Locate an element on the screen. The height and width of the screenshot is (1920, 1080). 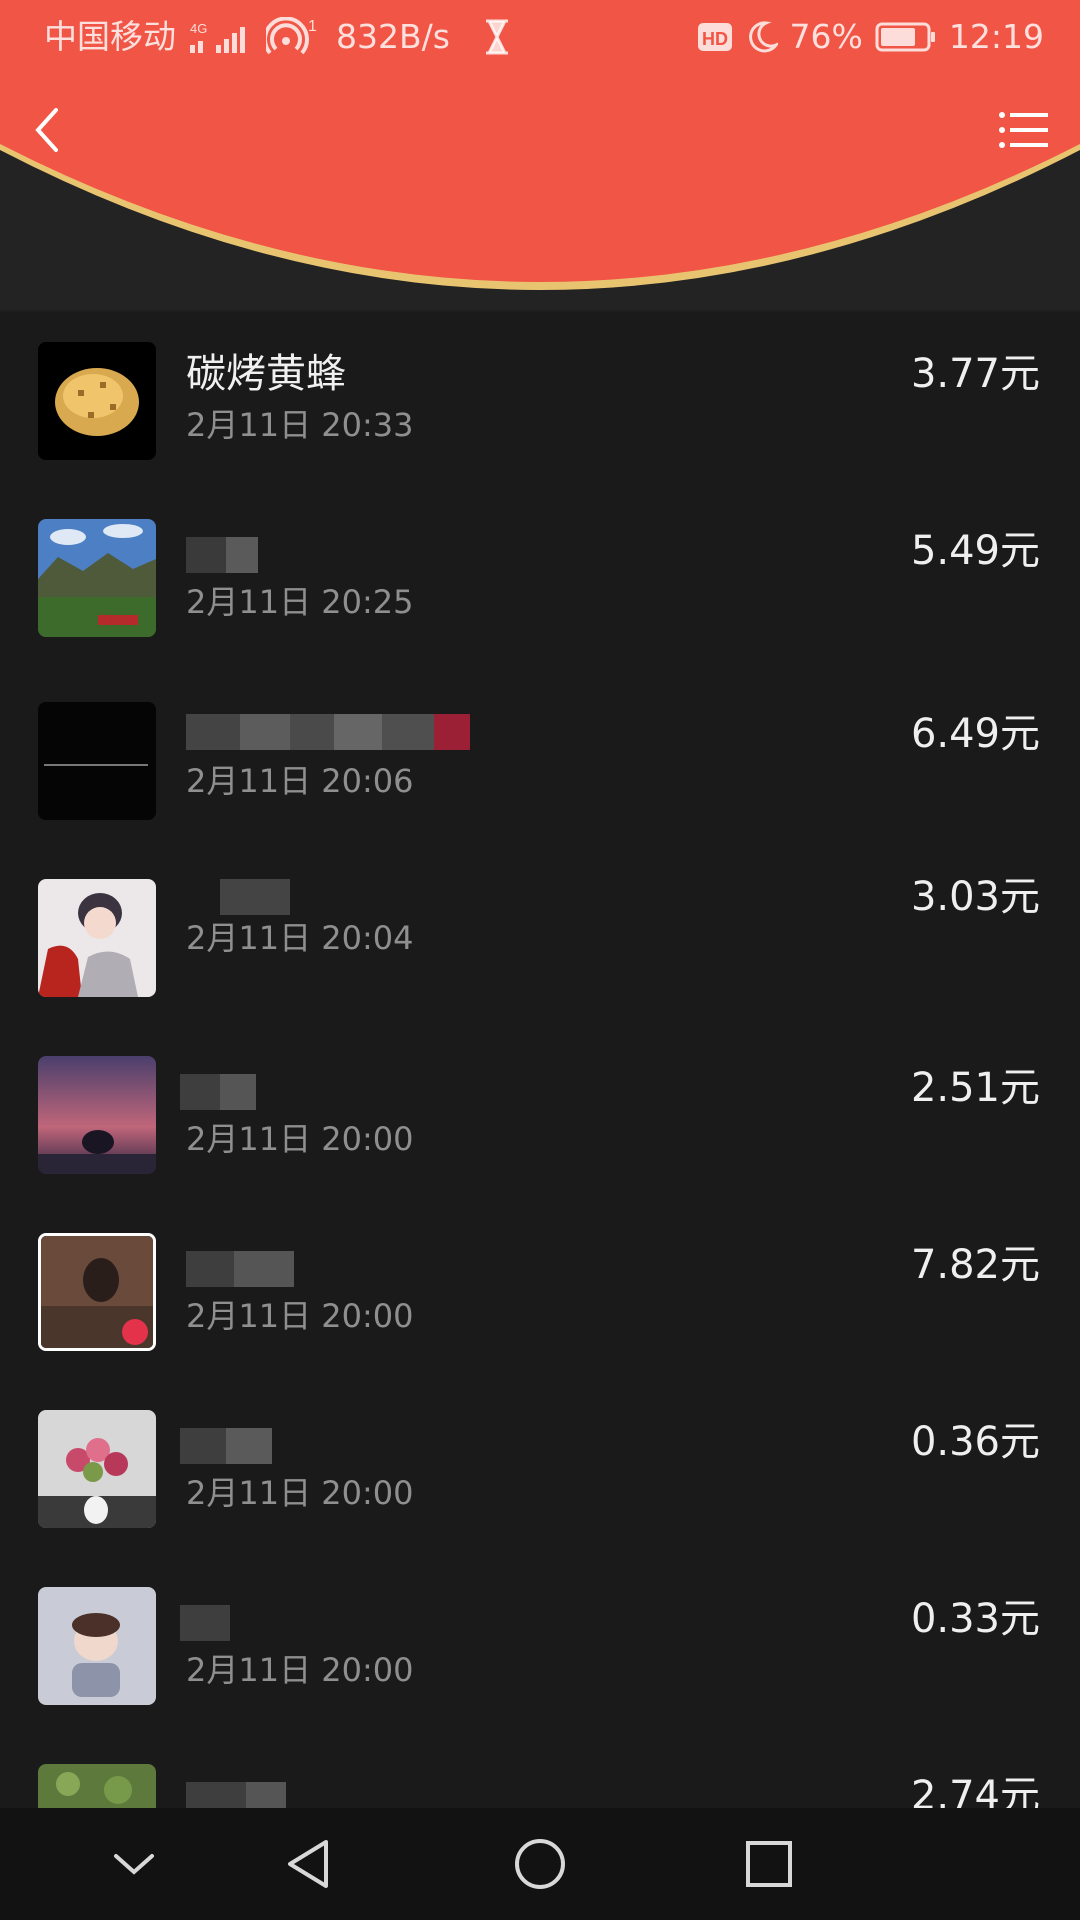
amount: 3.77元 is located at coordinates (975, 374).